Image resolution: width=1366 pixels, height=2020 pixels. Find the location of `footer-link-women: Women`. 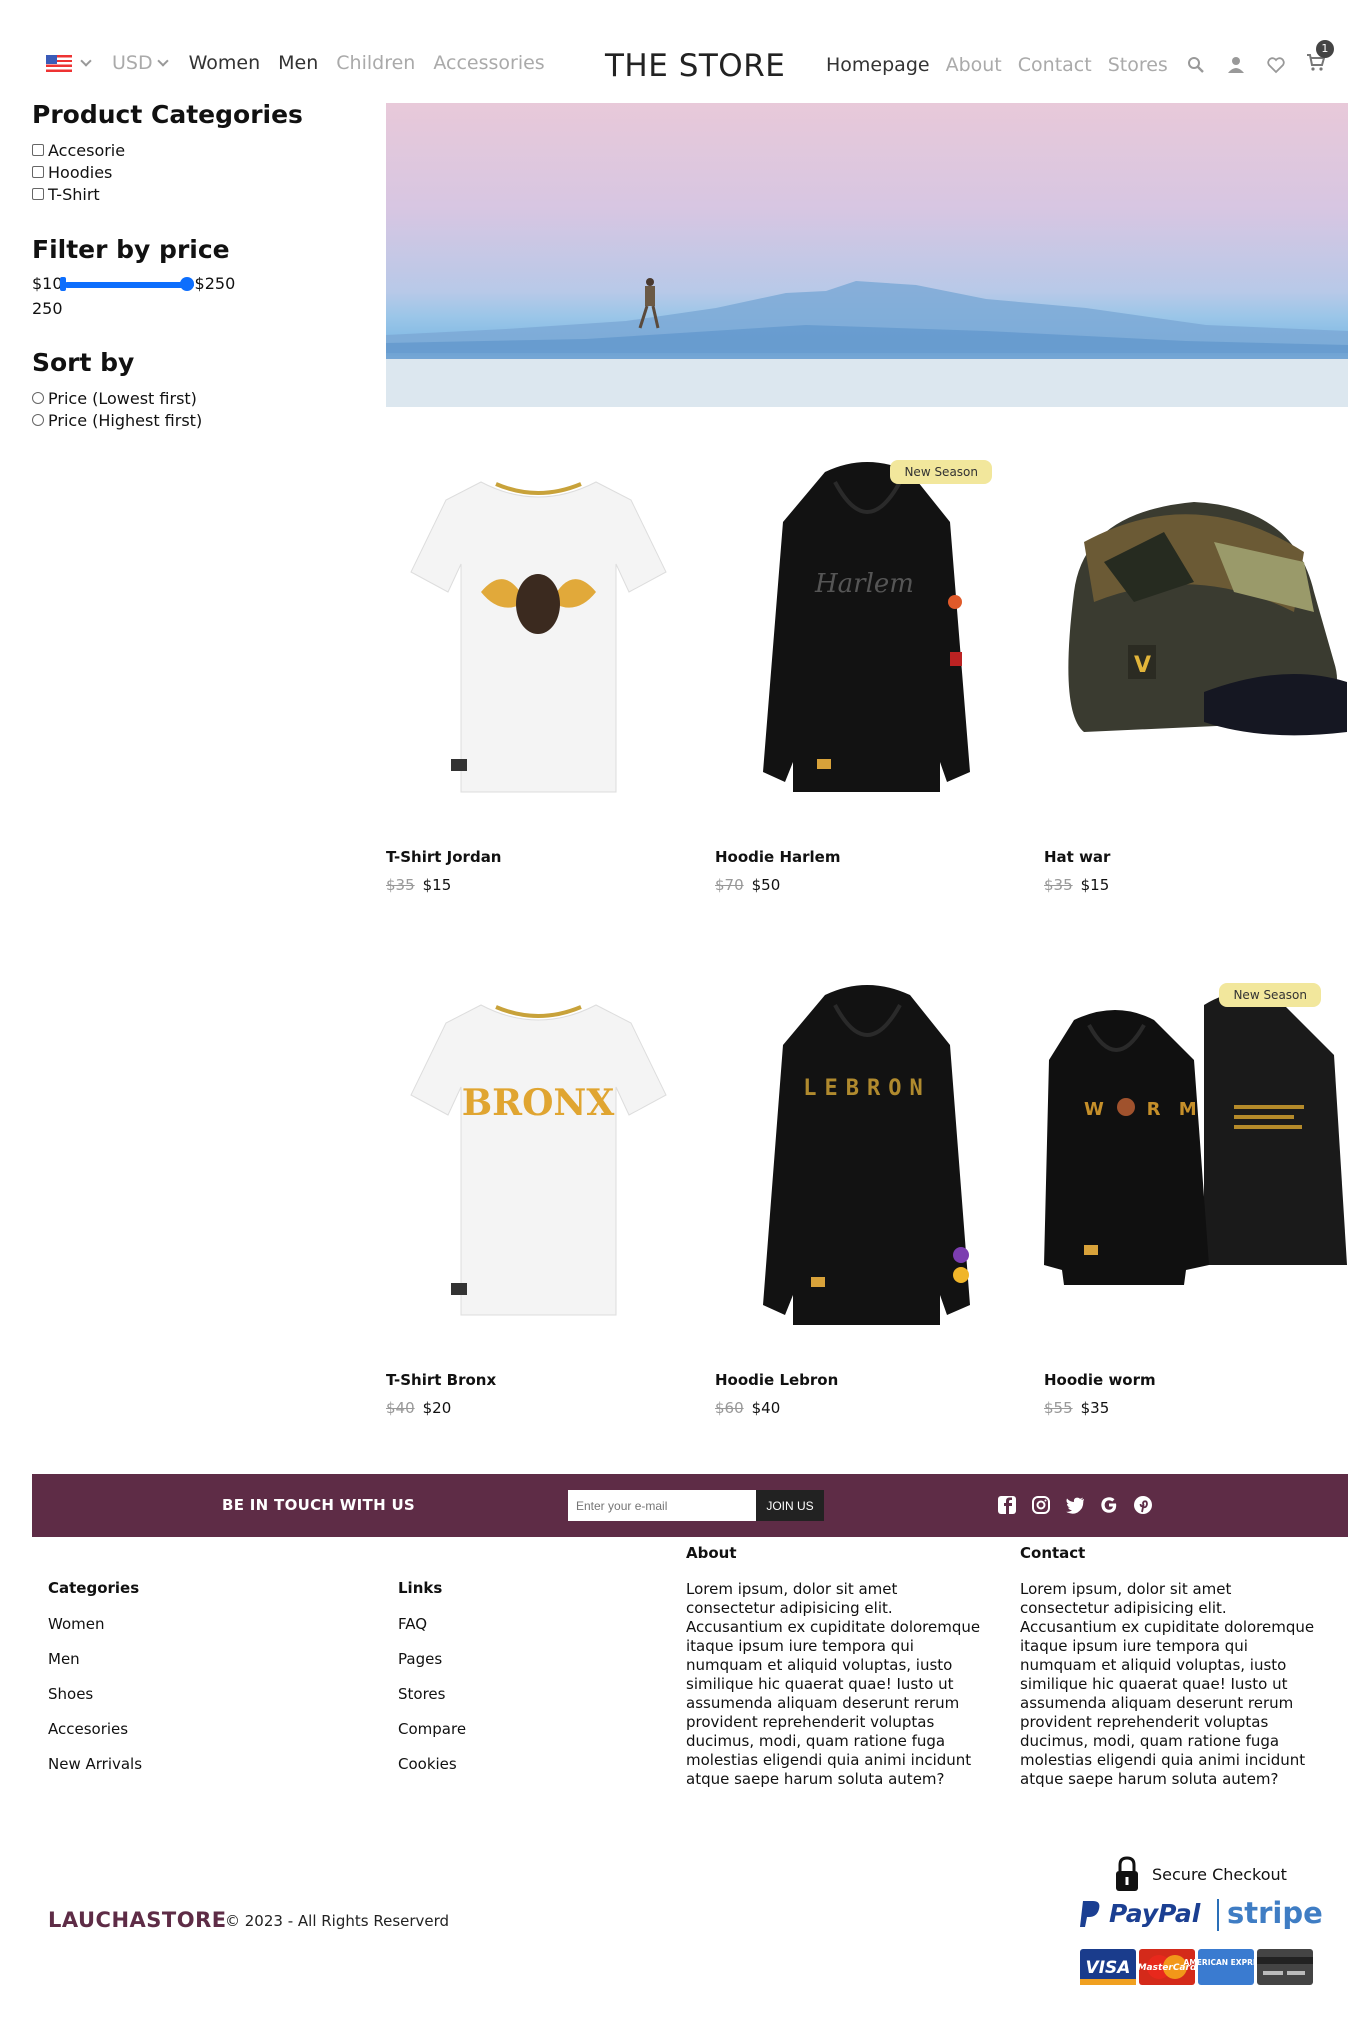

footer-link-women: Women is located at coordinates (95, 1624).